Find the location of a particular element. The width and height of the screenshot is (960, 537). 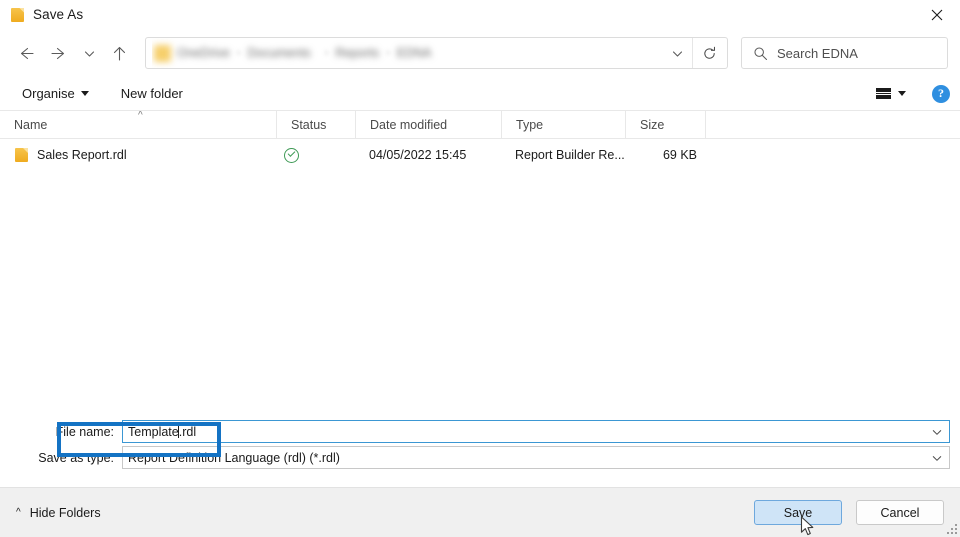

new-folder-button: New folder is located at coordinates (152, 93).